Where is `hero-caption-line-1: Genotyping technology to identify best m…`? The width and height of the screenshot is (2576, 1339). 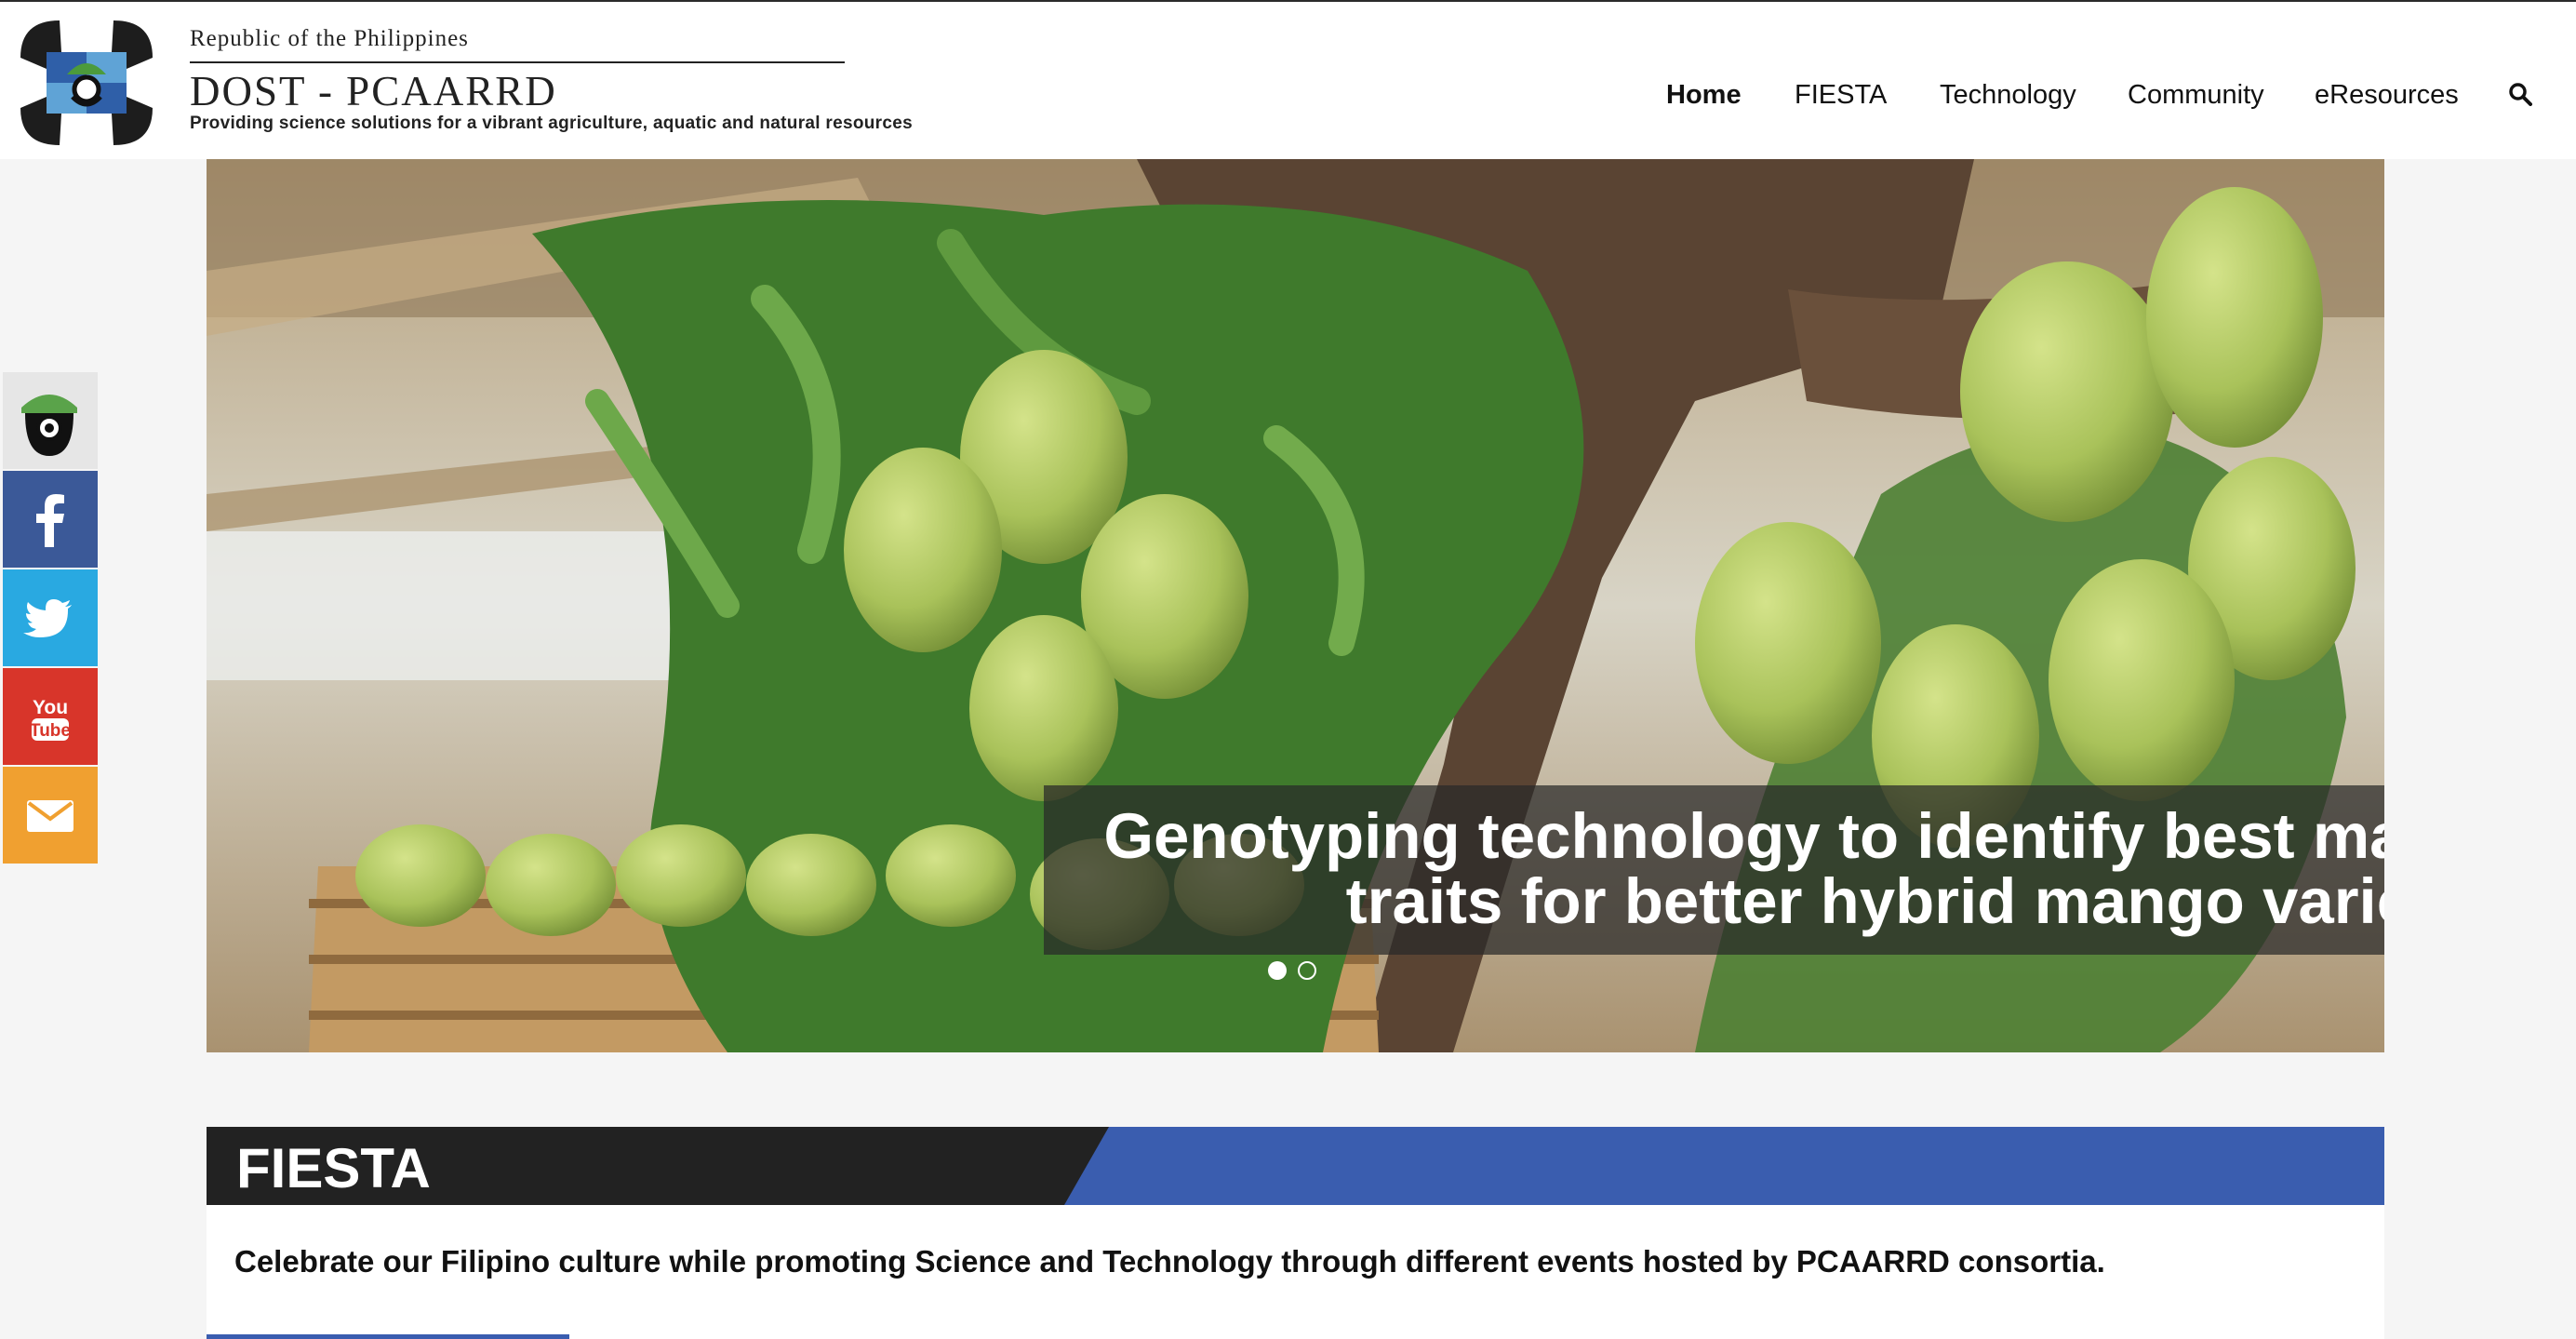
hero-caption-line-1: Genotyping technology to identify best m… is located at coordinates (1743, 836).